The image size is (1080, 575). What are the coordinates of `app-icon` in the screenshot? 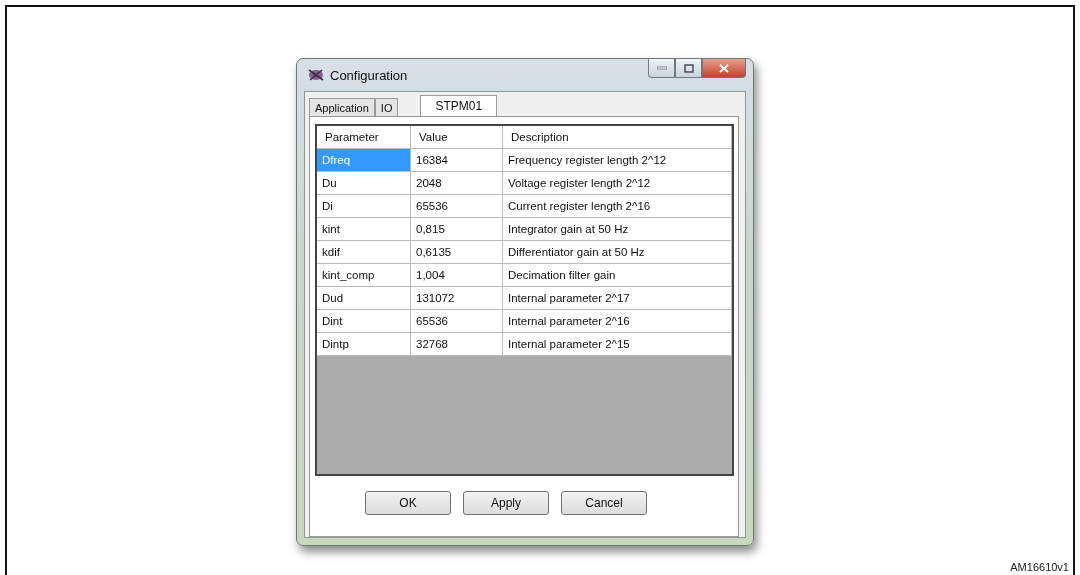 It's located at (316, 75).